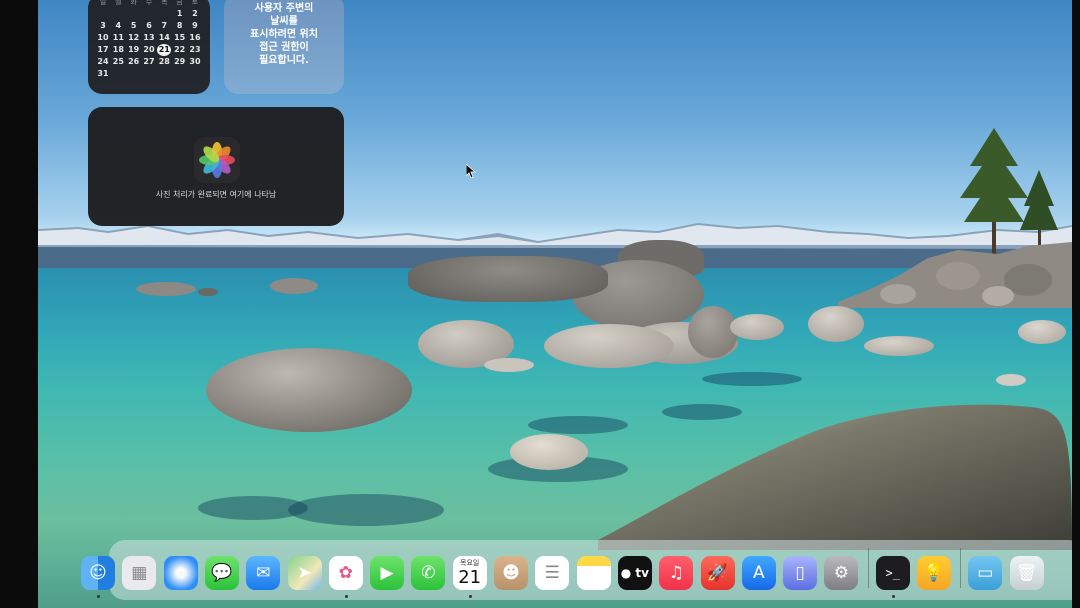 This screenshot has width=1080, height=608. What do you see at coordinates (118, 3) in the screenshot?
I see `calendar-weekday: 월` at bounding box center [118, 3].